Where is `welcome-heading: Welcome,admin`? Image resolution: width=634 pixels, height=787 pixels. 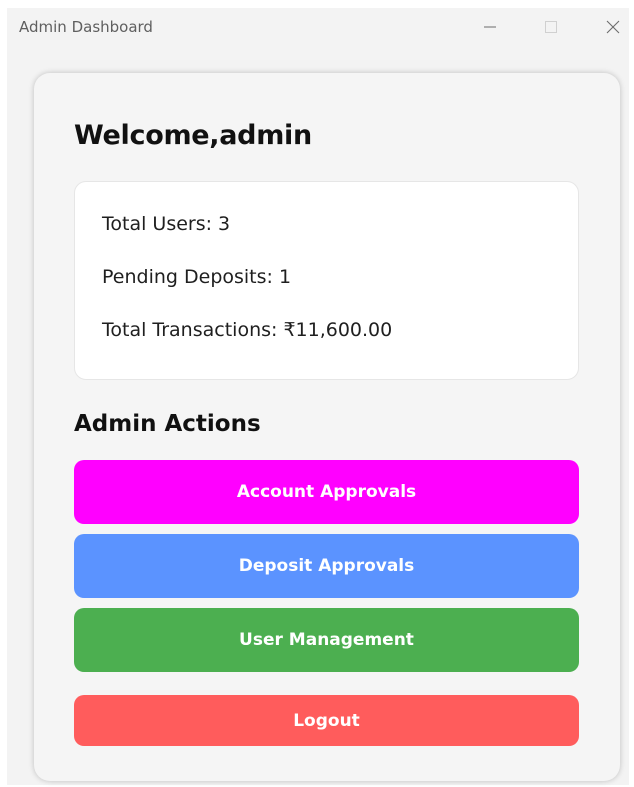 welcome-heading: Welcome,admin is located at coordinates (193, 135).